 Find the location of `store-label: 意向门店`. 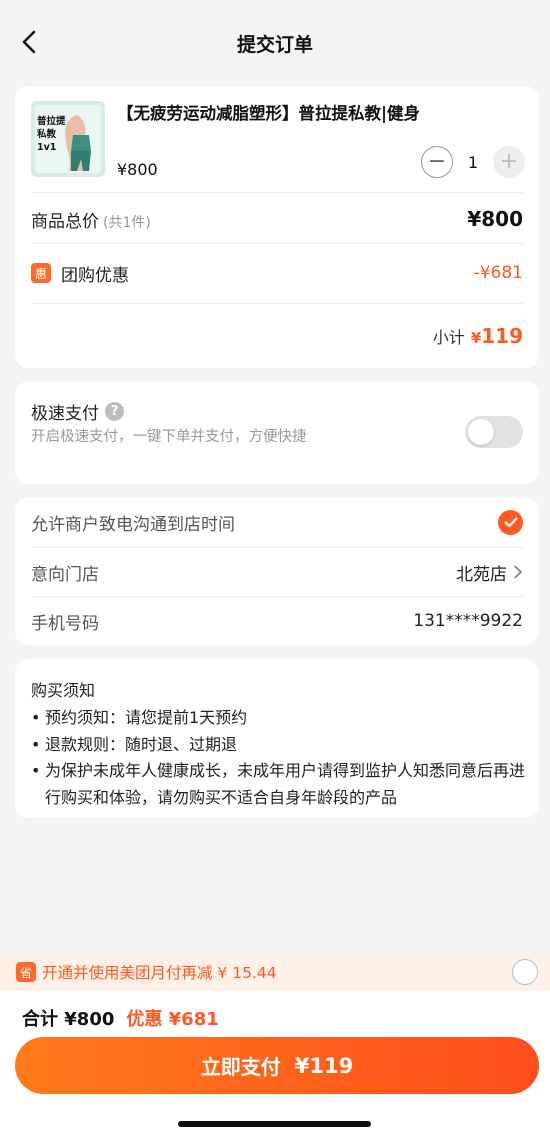

store-label: 意向门店 is located at coordinates (65, 574).